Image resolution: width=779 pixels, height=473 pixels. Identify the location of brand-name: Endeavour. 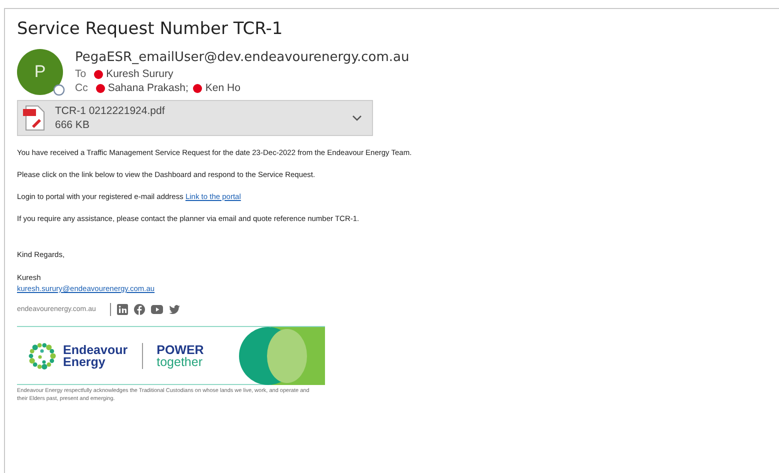
(95, 350).